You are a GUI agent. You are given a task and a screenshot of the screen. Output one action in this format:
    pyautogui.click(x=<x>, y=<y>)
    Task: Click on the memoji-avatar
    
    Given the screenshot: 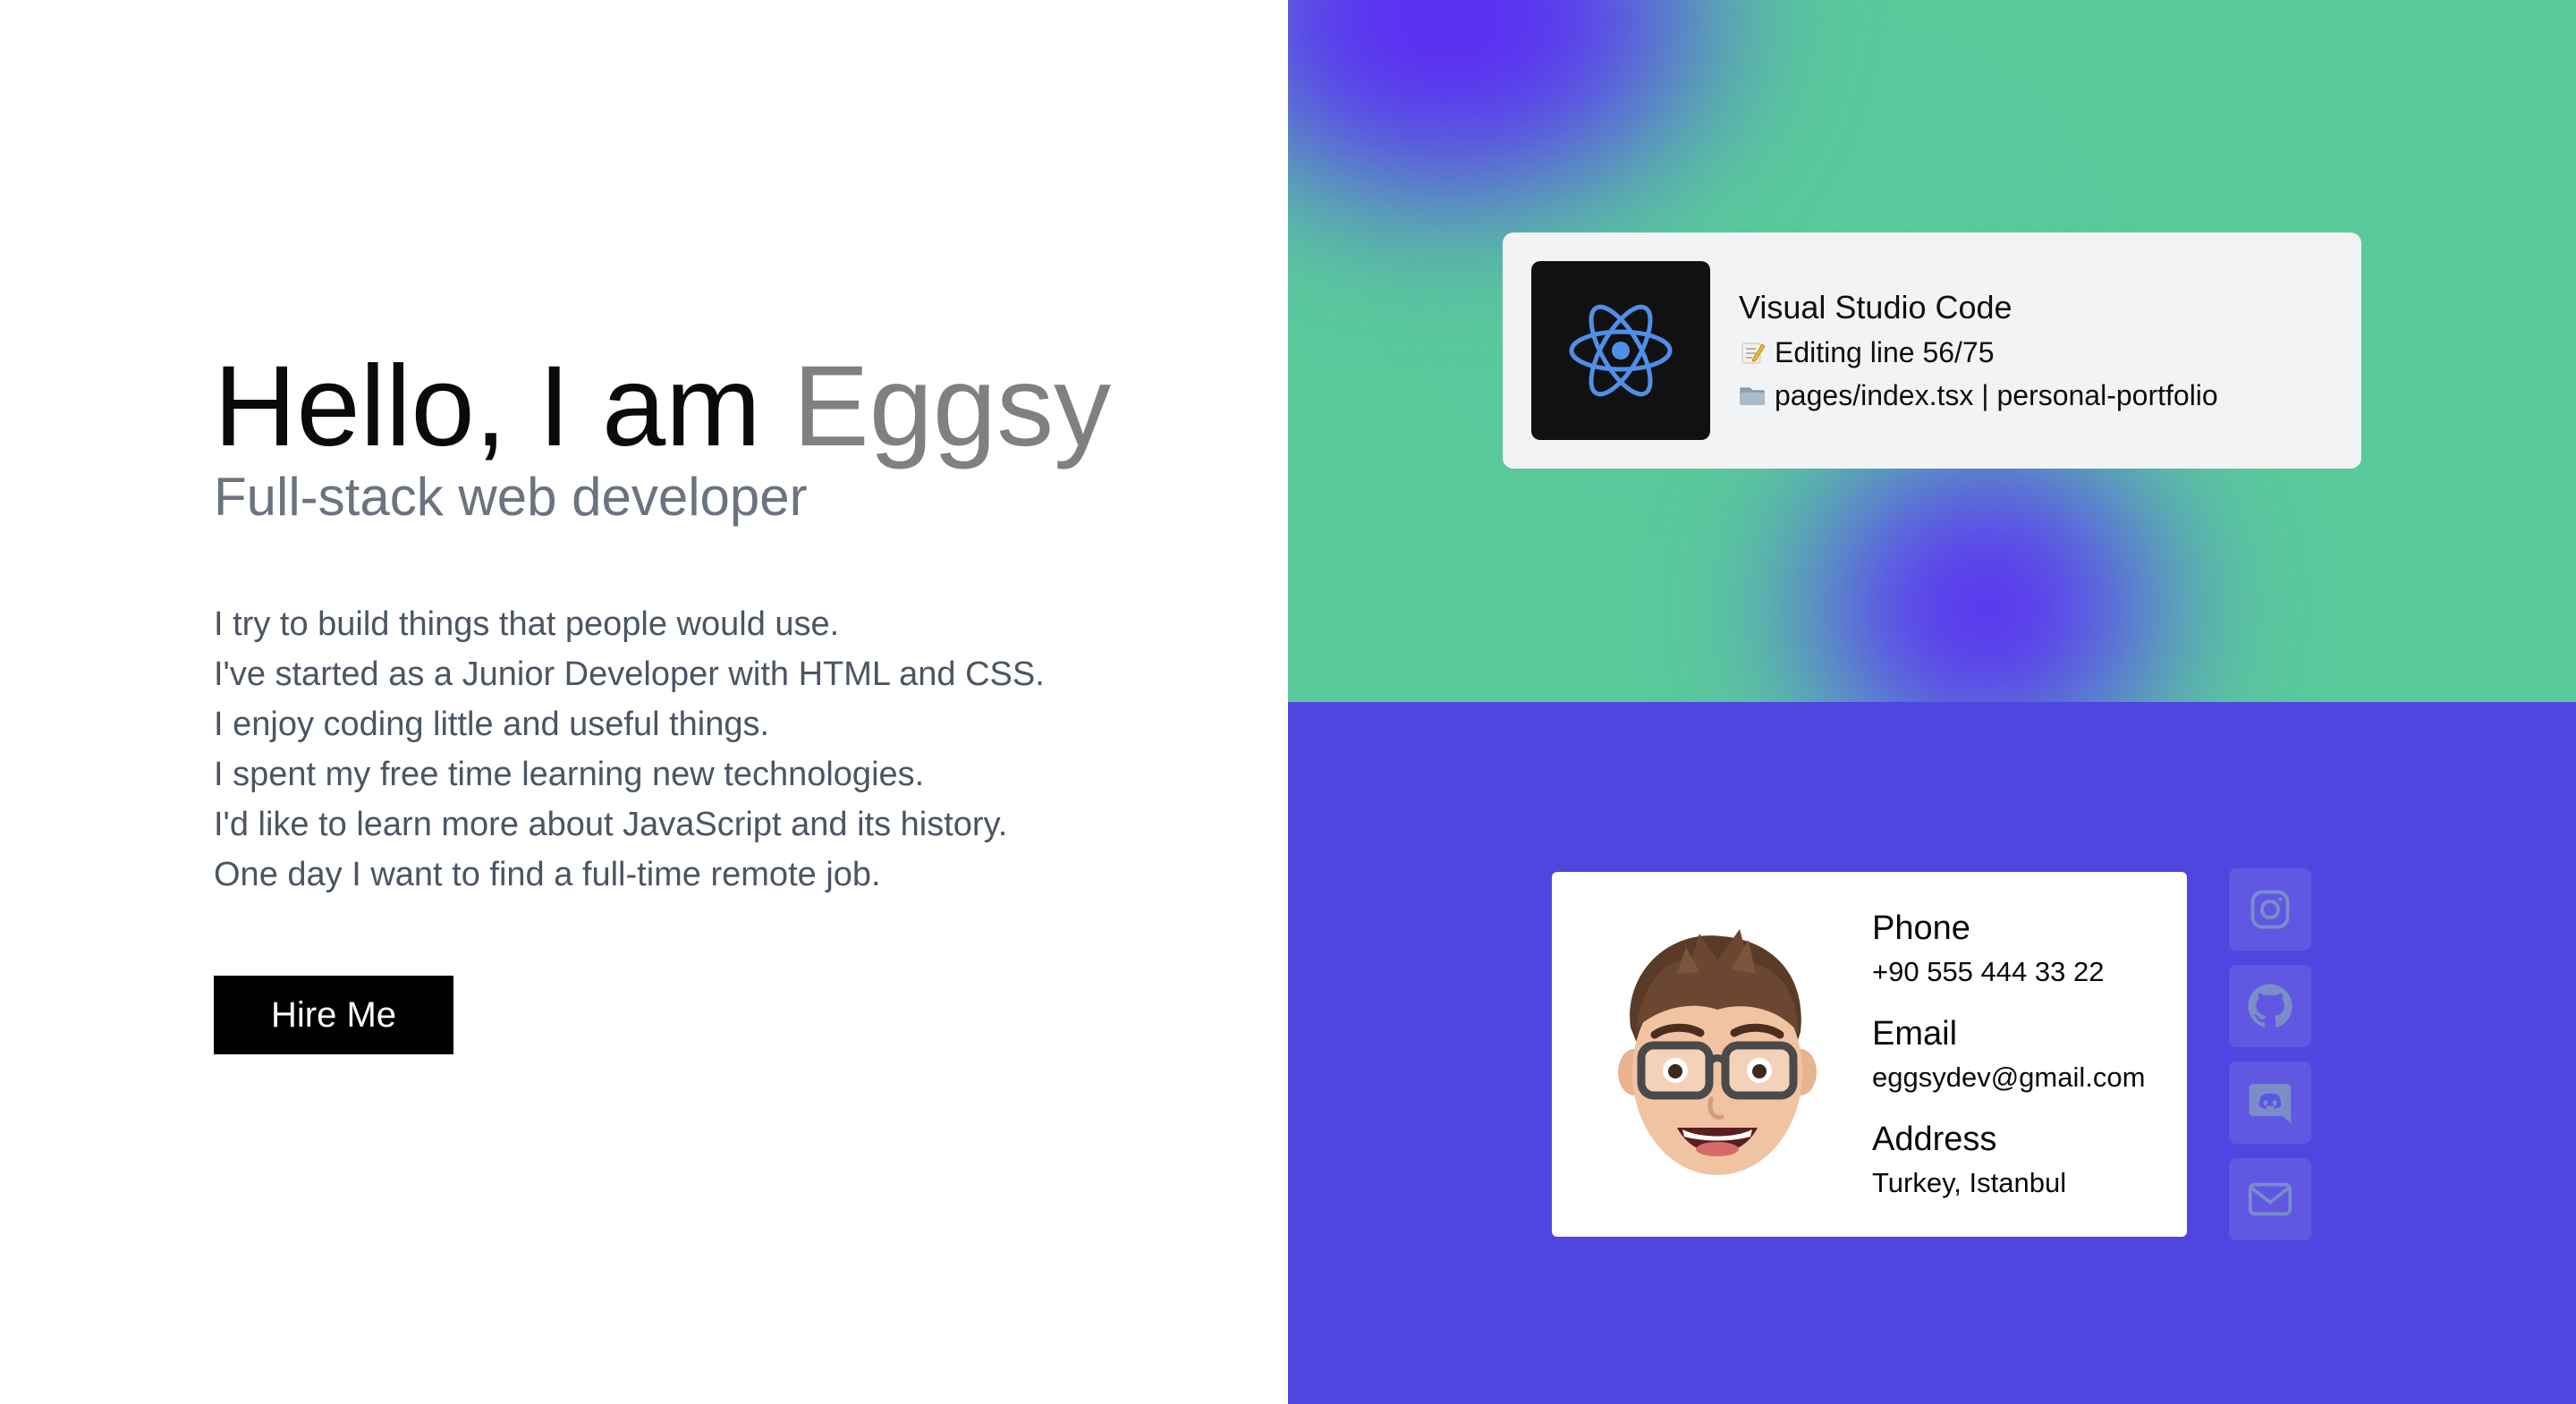 What is the action you would take?
    pyautogui.click(x=1717, y=1052)
    